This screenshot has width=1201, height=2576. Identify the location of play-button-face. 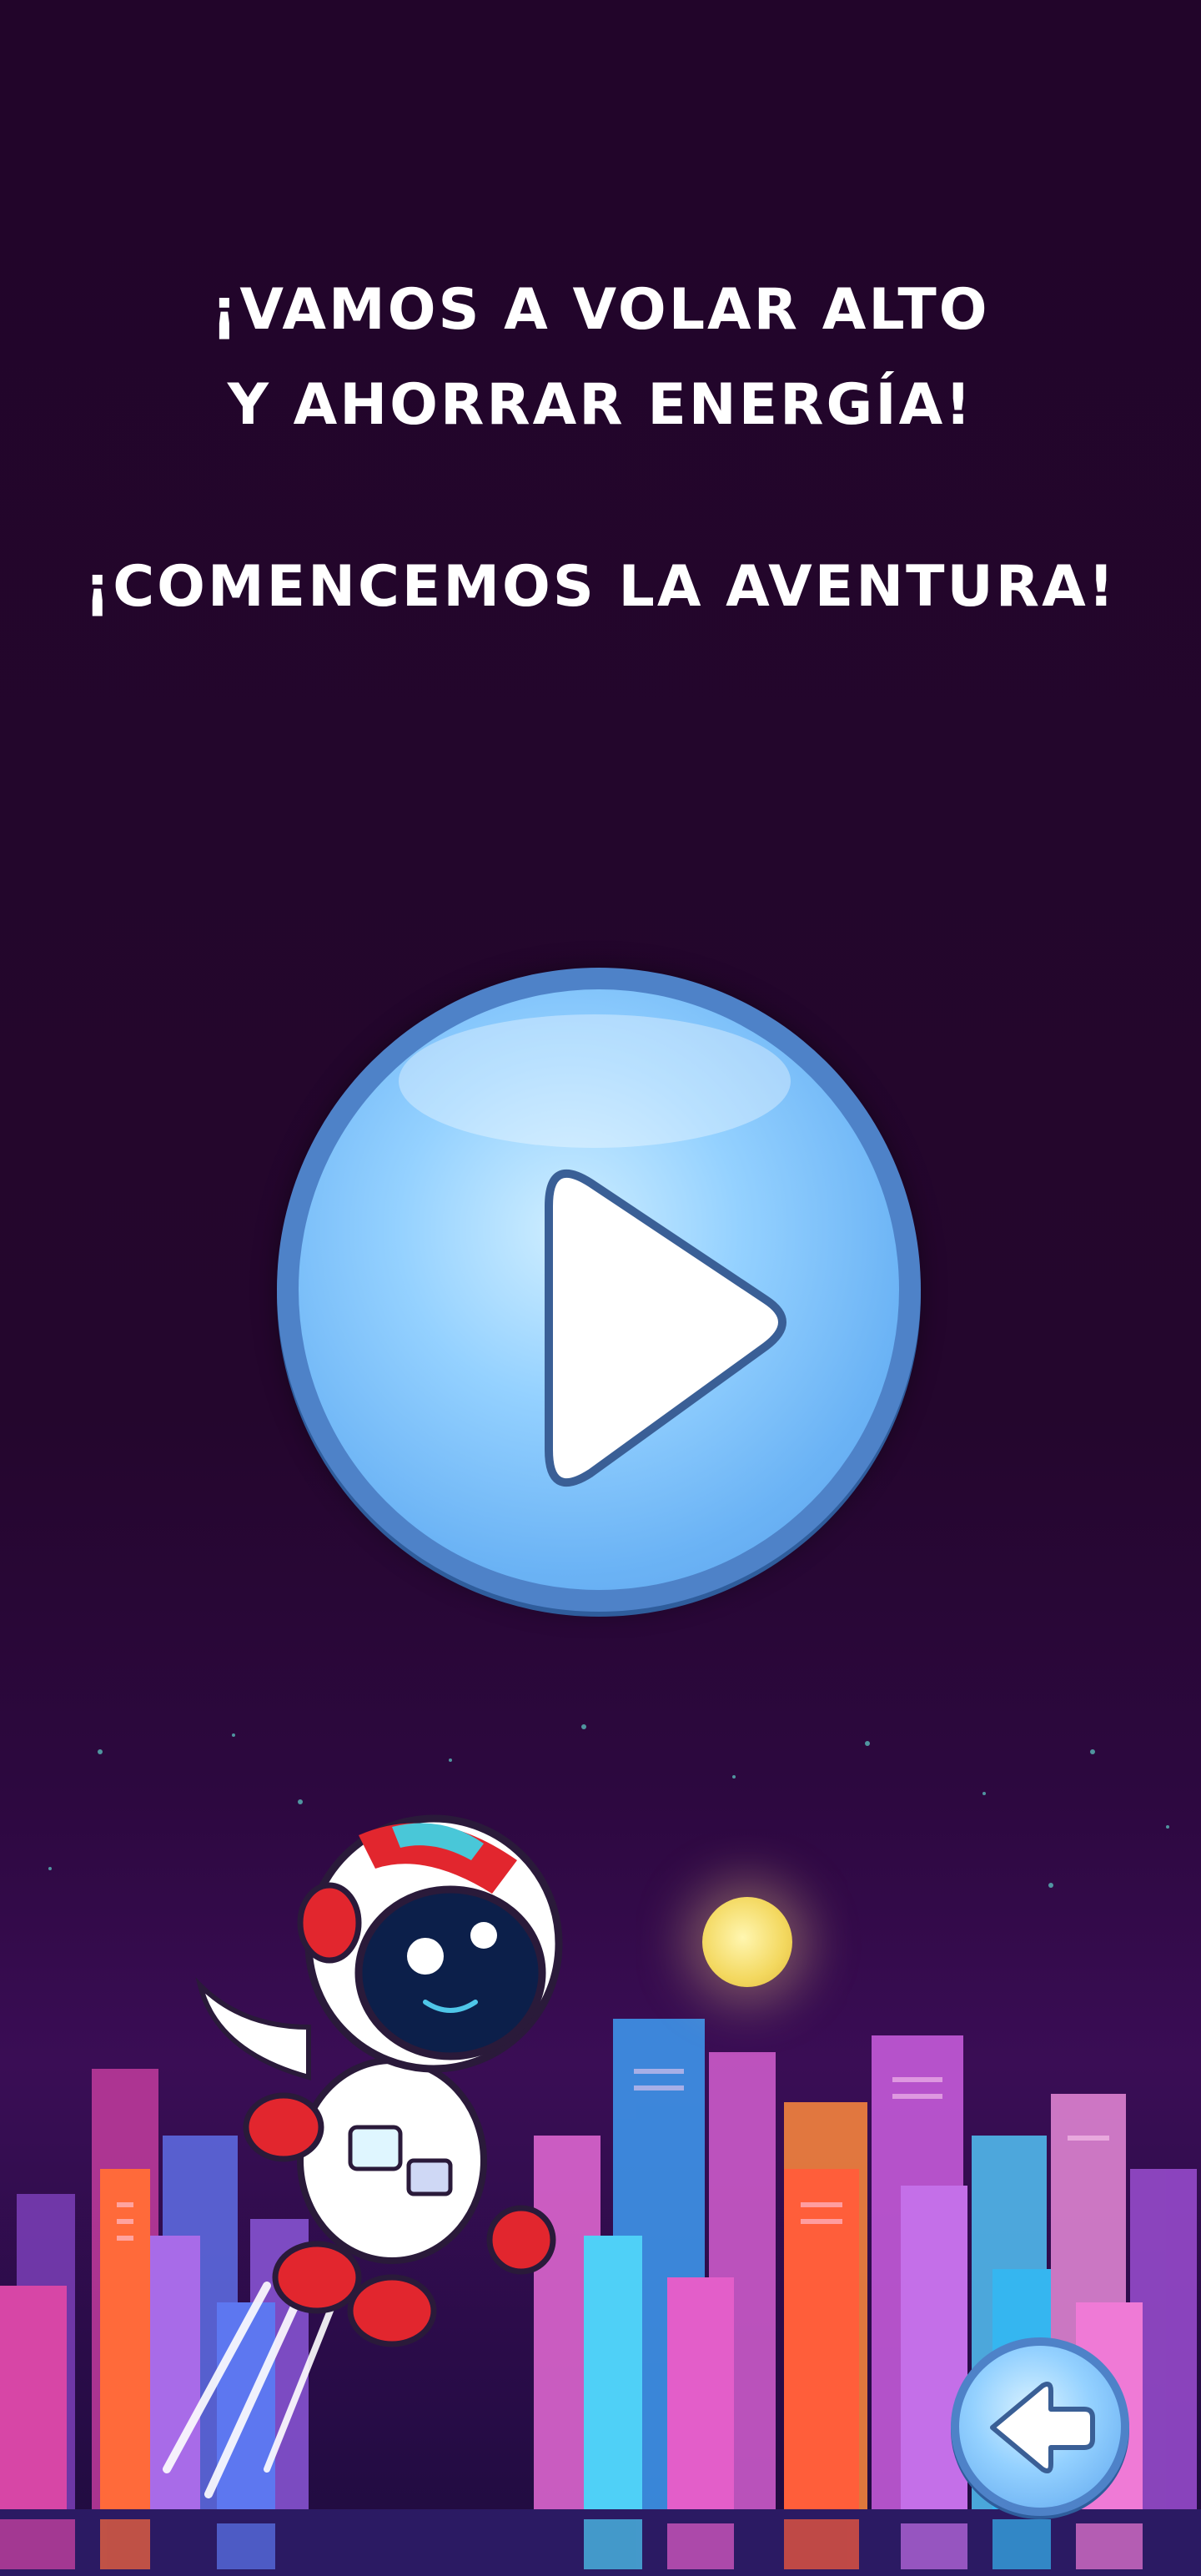
(599, 1289).